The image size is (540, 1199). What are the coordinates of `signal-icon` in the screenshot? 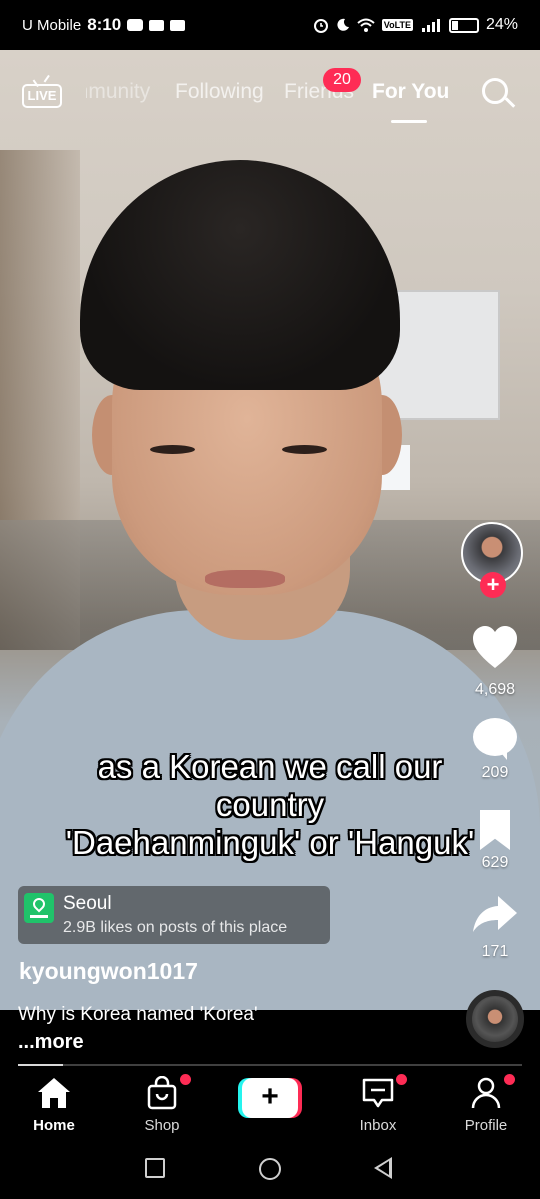 It's located at (430, 25).